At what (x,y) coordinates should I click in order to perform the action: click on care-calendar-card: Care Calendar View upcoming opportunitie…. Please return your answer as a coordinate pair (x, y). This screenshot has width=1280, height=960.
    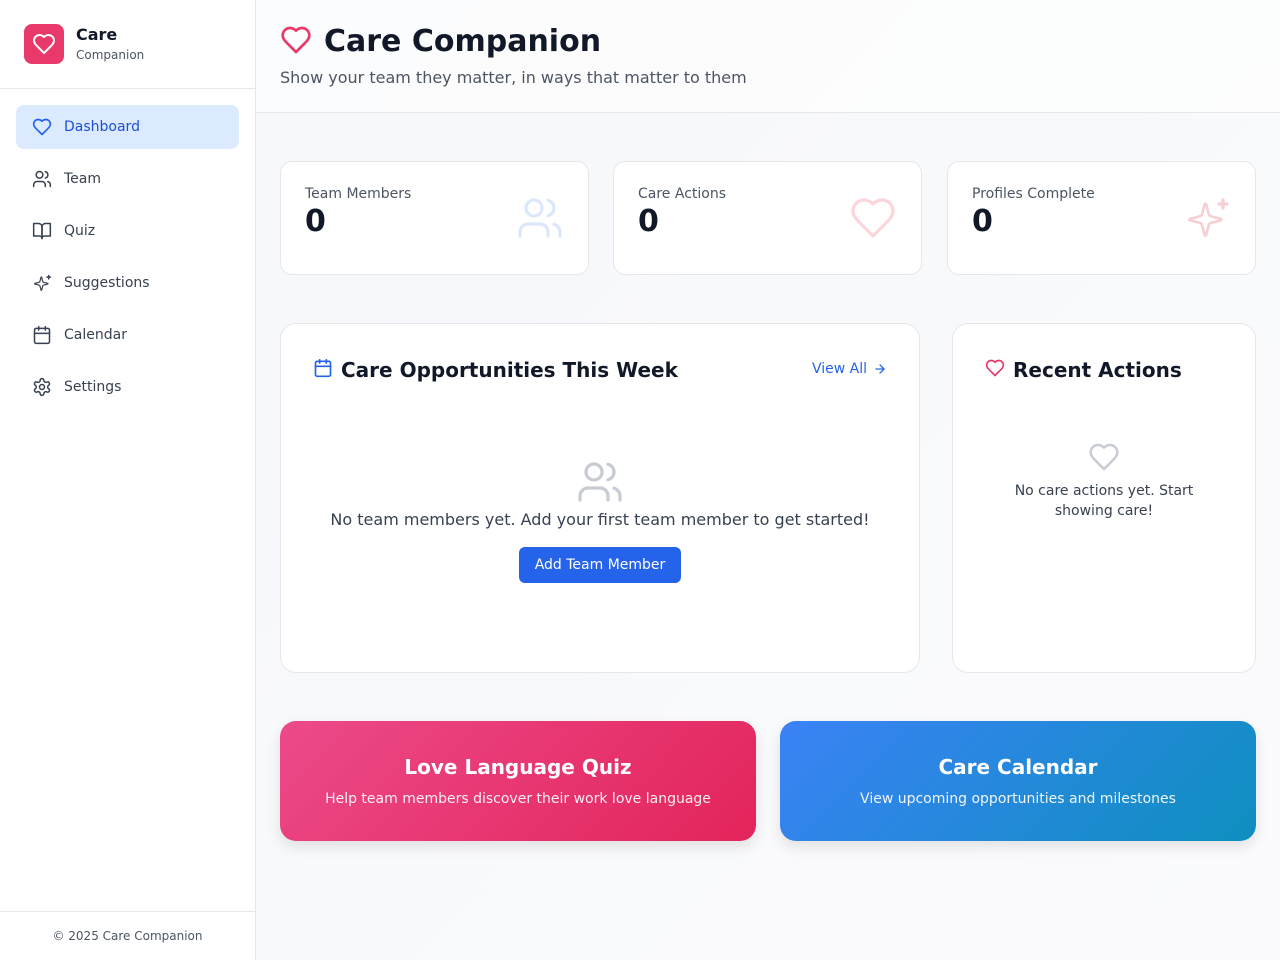
    Looking at the image, I should click on (1018, 781).